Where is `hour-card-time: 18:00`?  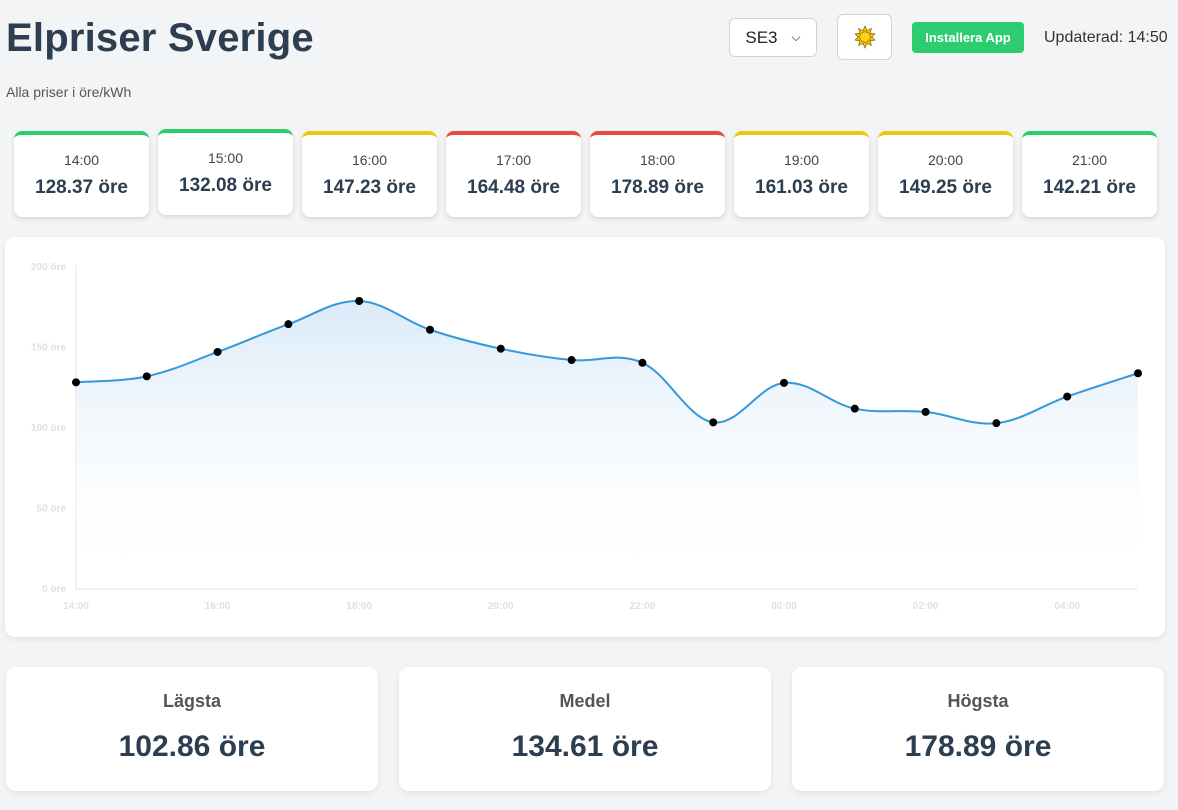
hour-card-time: 18:00 is located at coordinates (657, 160).